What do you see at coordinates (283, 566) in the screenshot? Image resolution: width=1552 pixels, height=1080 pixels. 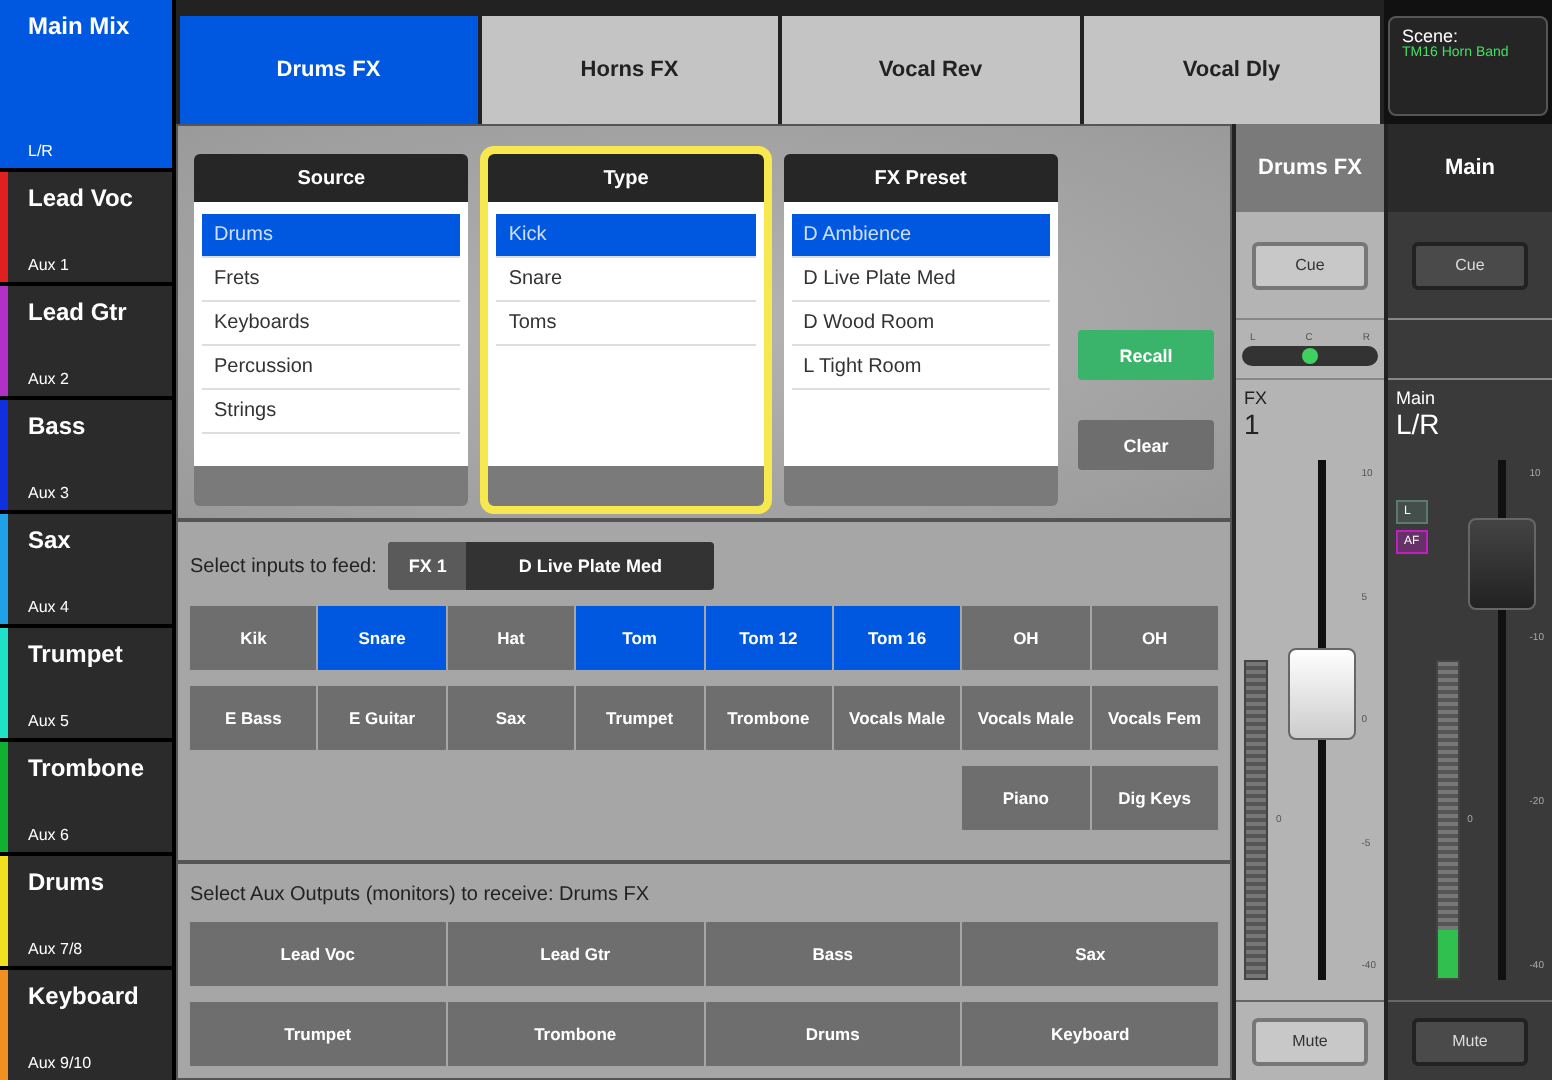 I see `feed-label: Select inputs to feed:` at bounding box center [283, 566].